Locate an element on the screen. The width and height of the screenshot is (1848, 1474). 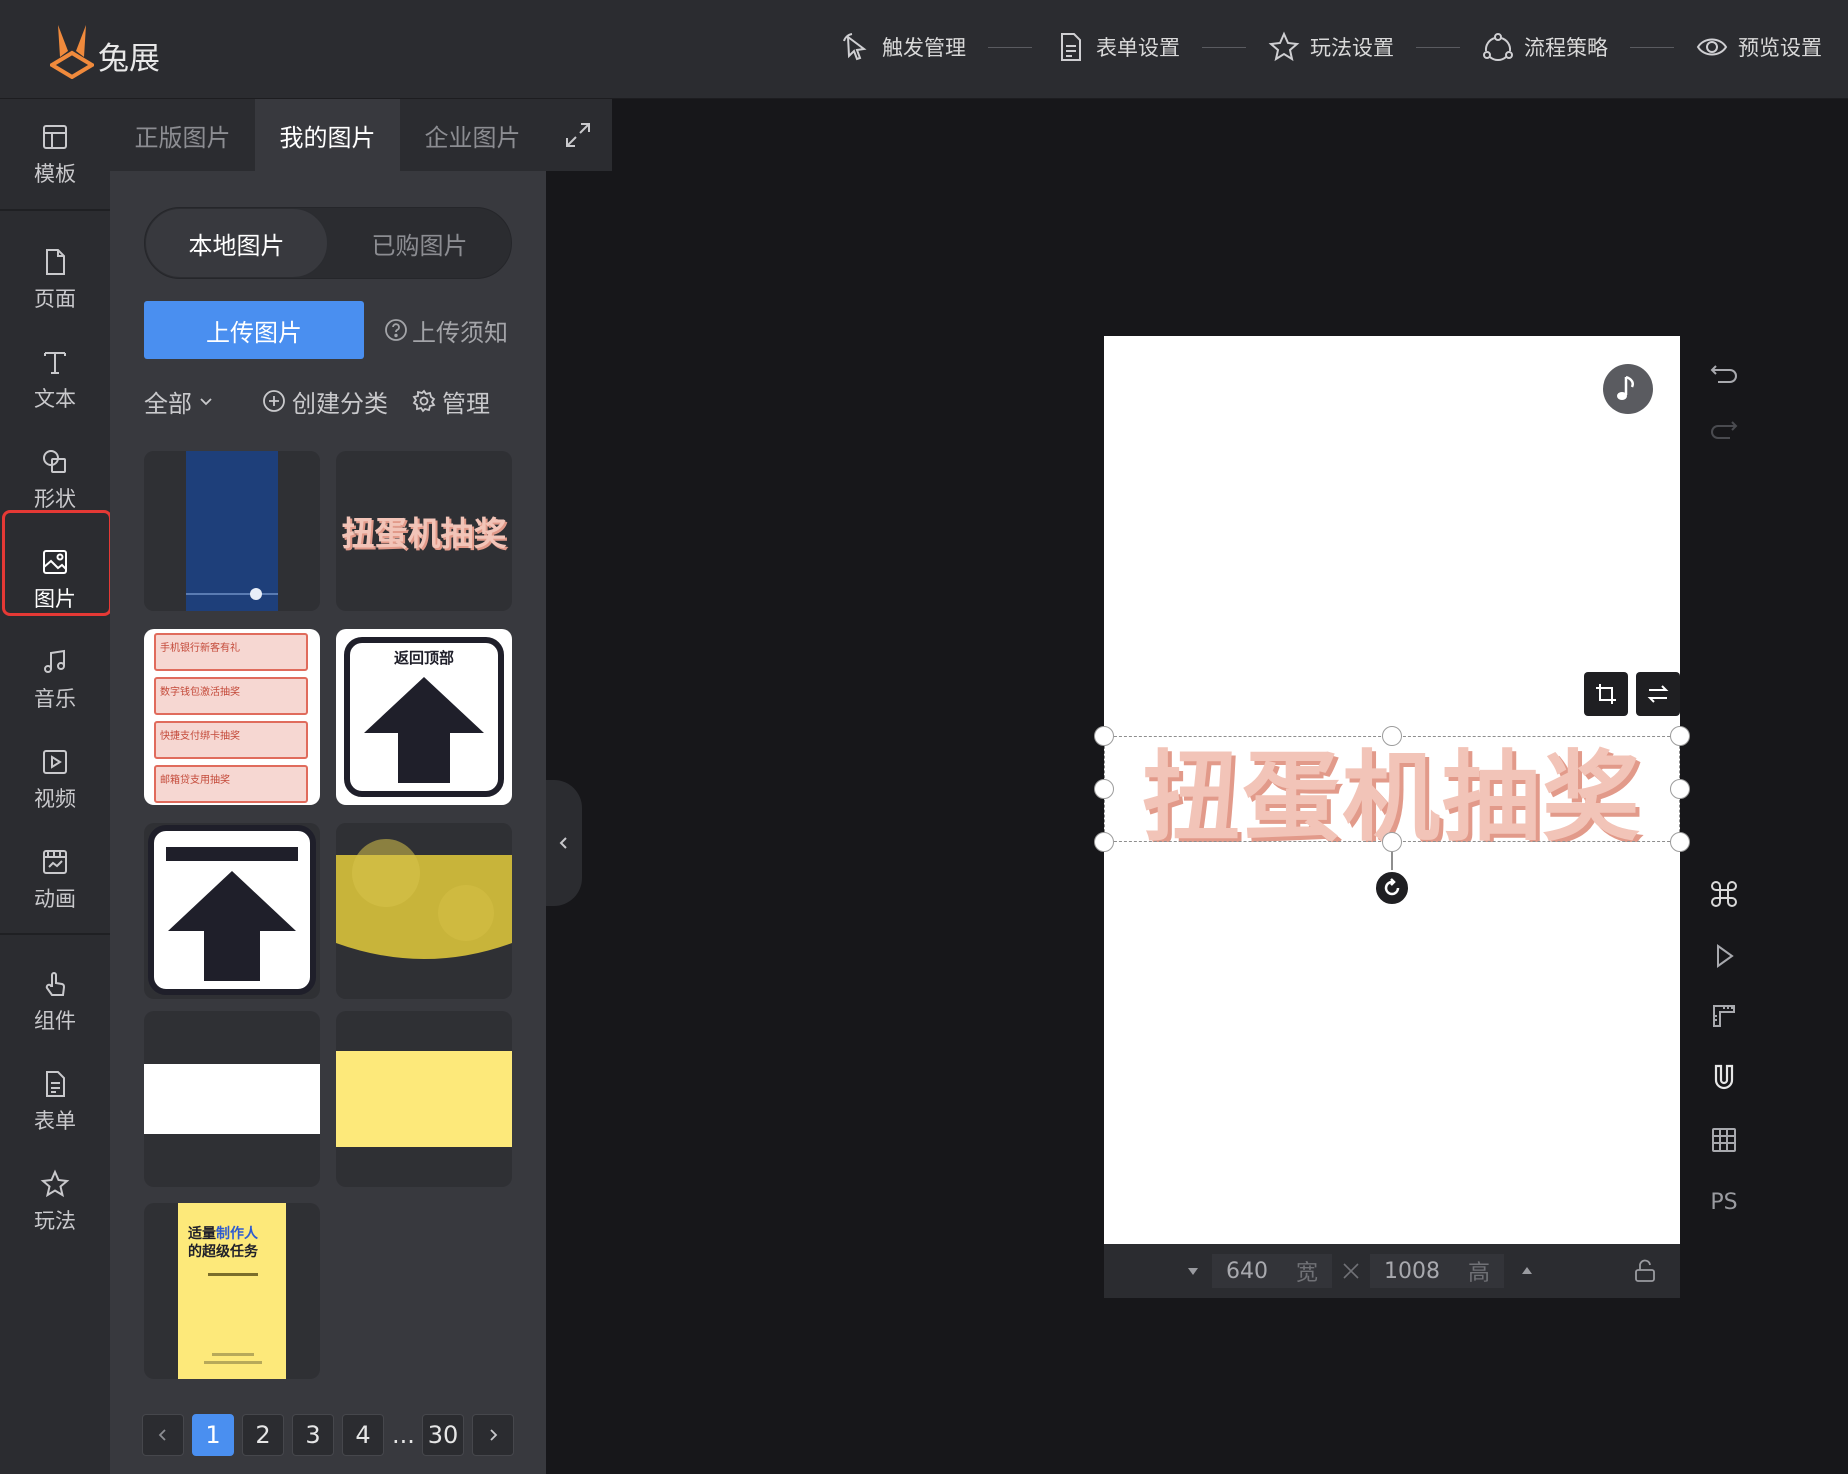
upload-image-button: 上传图片 is located at coordinates (254, 330).